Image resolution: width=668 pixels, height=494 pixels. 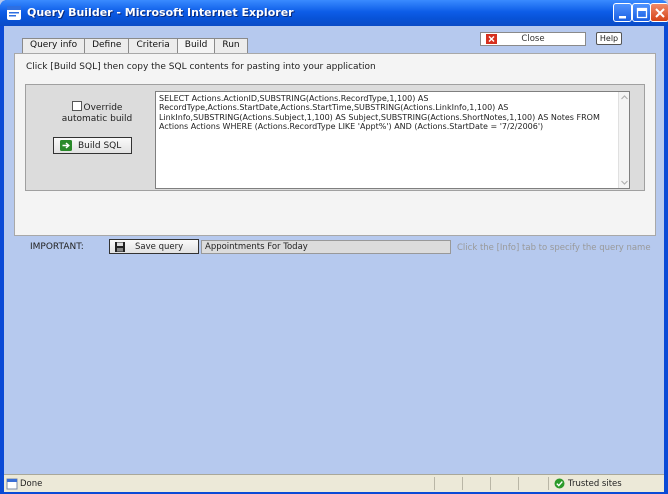 What do you see at coordinates (57, 247) in the screenshot?
I see `important-label: IMPORTANT:` at bounding box center [57, 247].